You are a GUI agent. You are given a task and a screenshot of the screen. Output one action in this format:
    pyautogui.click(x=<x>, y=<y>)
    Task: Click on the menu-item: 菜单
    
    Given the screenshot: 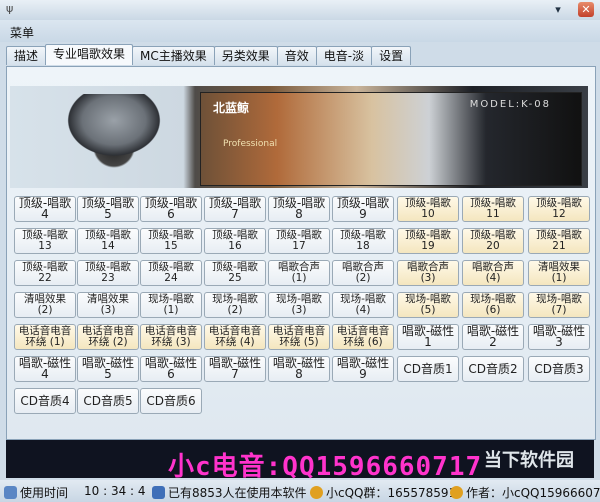 What is the action you would take?
    pyautogui.click(x=22, y=32)
    